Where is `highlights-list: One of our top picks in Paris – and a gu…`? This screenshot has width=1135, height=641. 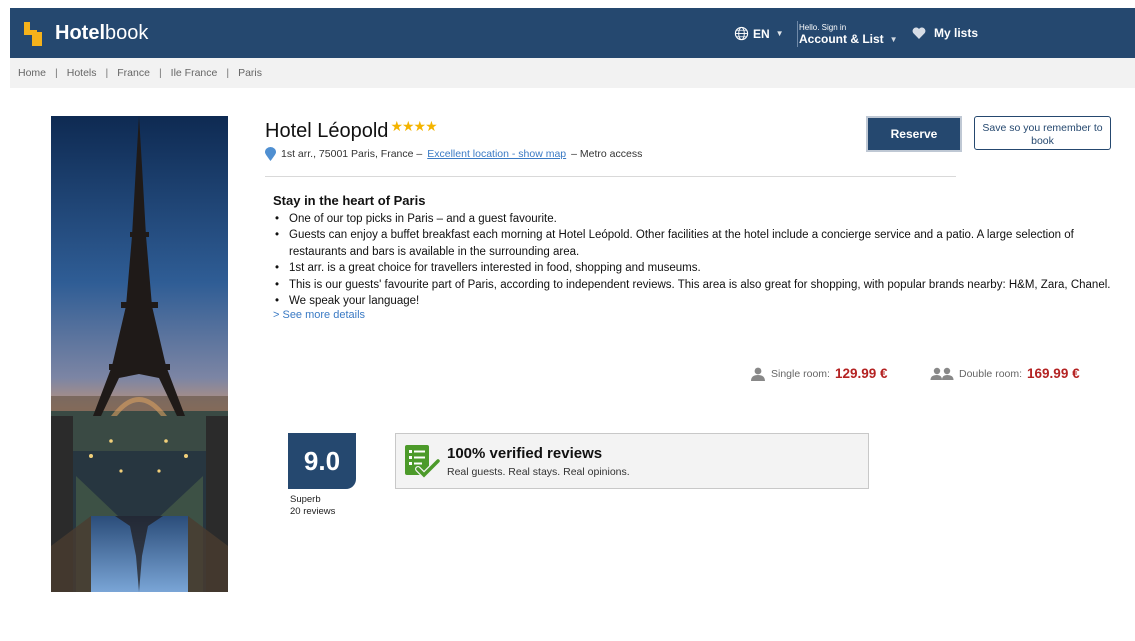 highlights-list: One of our top picks in Paris – and a gu… is located at coordinates (695, 260).